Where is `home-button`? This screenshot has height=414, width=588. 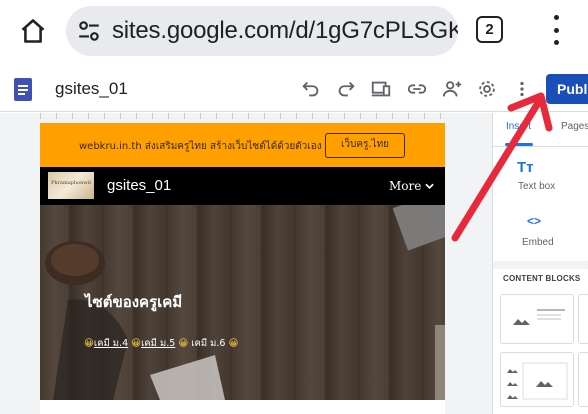
home-button is located at coordinates (33, 31).